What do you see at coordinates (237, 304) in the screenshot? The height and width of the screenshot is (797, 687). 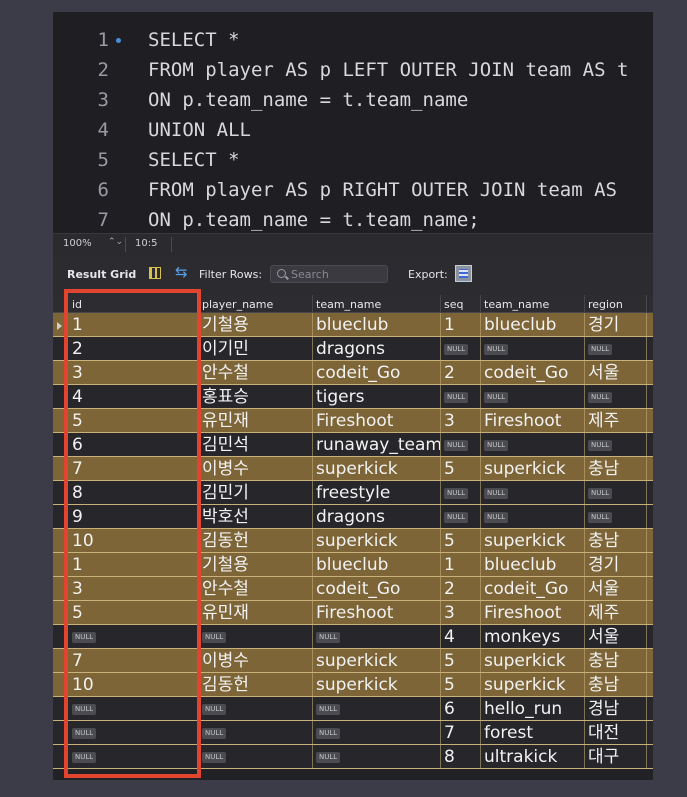 I see `column-header: player_name` at bounding box center [237, 304].